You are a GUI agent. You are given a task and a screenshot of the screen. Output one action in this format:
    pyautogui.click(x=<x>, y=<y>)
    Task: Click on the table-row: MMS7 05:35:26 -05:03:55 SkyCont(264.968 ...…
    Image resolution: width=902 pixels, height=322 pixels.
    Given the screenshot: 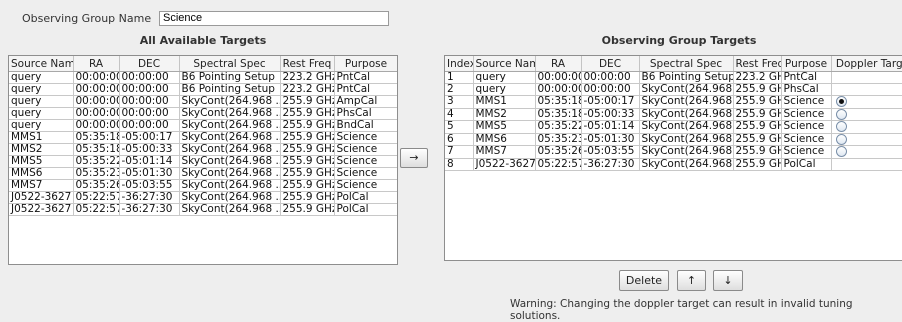 What is the action you would take?
    pyautogui.click(x=203, y=185)
    